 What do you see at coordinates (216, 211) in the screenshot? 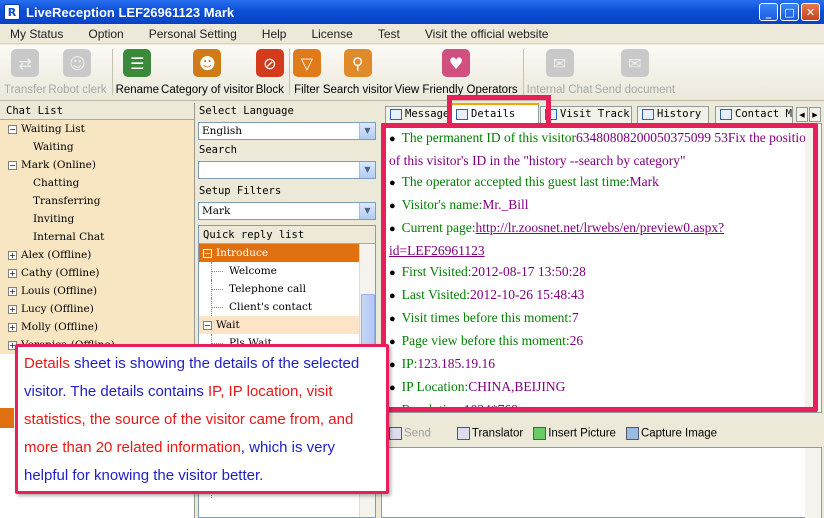
I see `filters-value: Mark` at bounding box center [216, 211].